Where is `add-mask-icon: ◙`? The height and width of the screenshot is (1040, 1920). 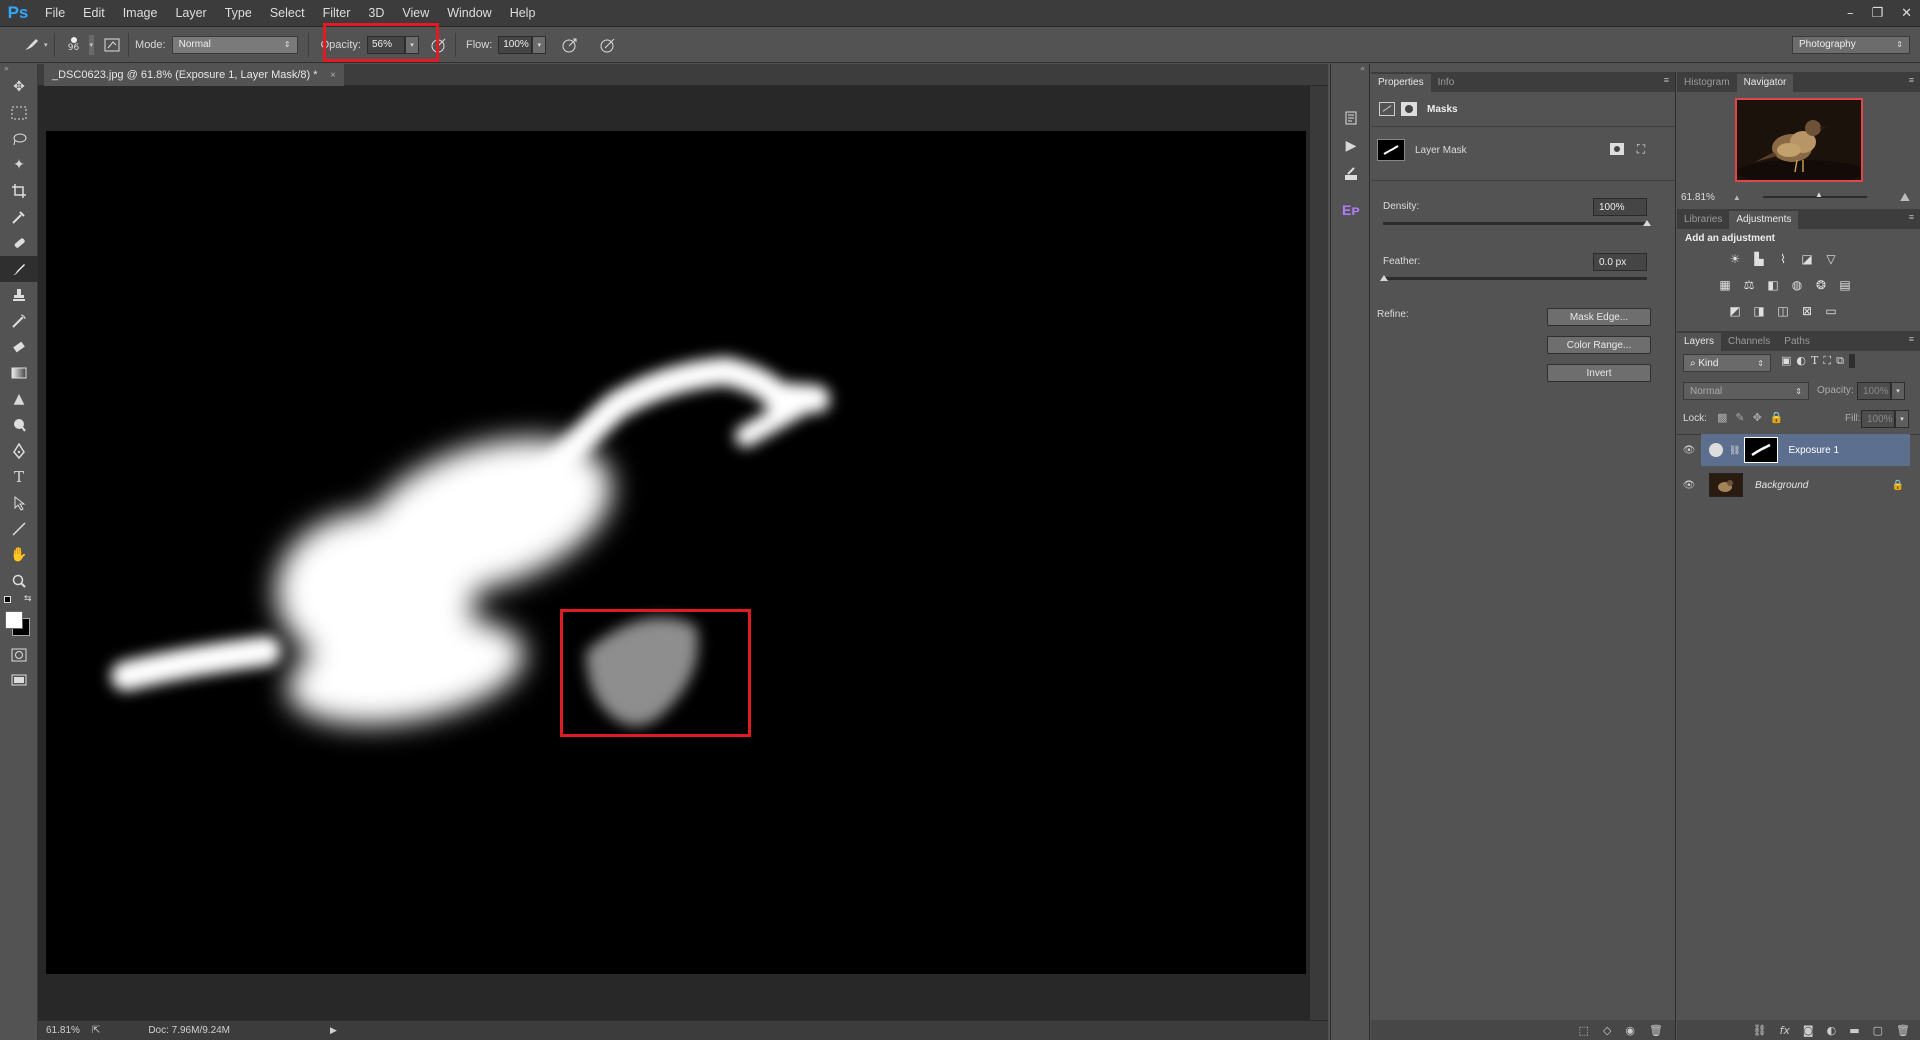 add-mask-icon: ◙ is located at coordinates (1808, 1030).